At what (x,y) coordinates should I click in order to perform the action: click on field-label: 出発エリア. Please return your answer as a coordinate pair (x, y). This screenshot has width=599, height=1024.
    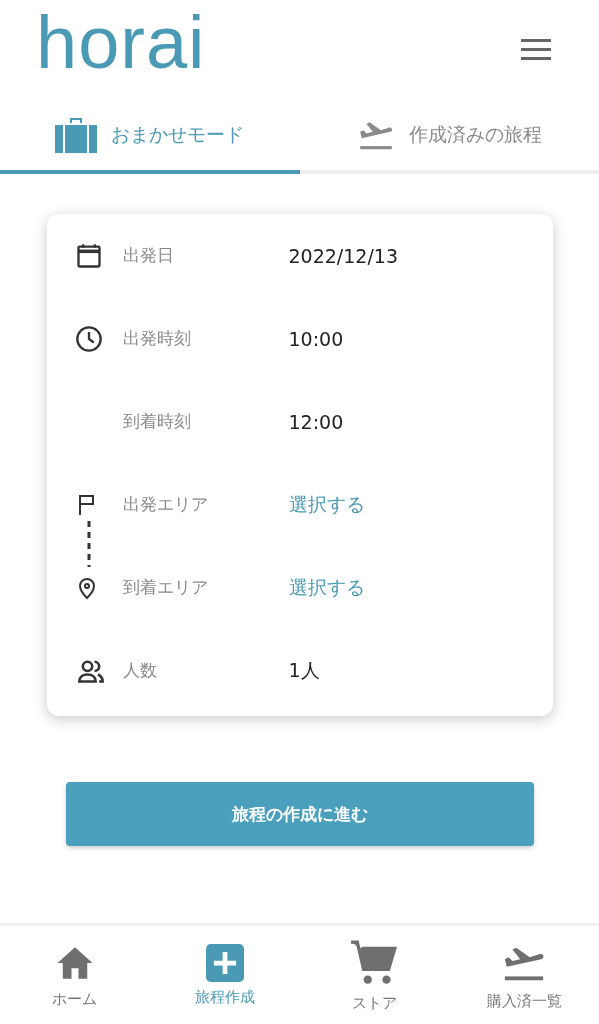
    Looking at the image, I should click on (165, 504).